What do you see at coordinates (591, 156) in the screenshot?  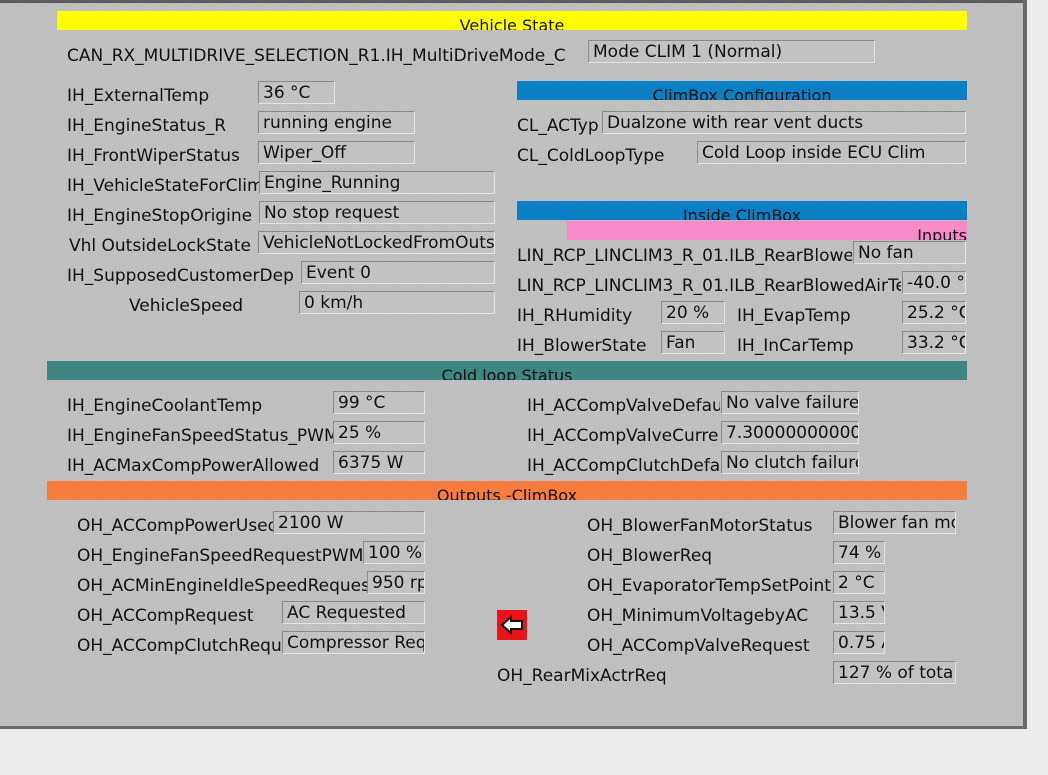 I see `coldloop-type-label: CL_ColdLoopType` at bounding box center [591, 156].